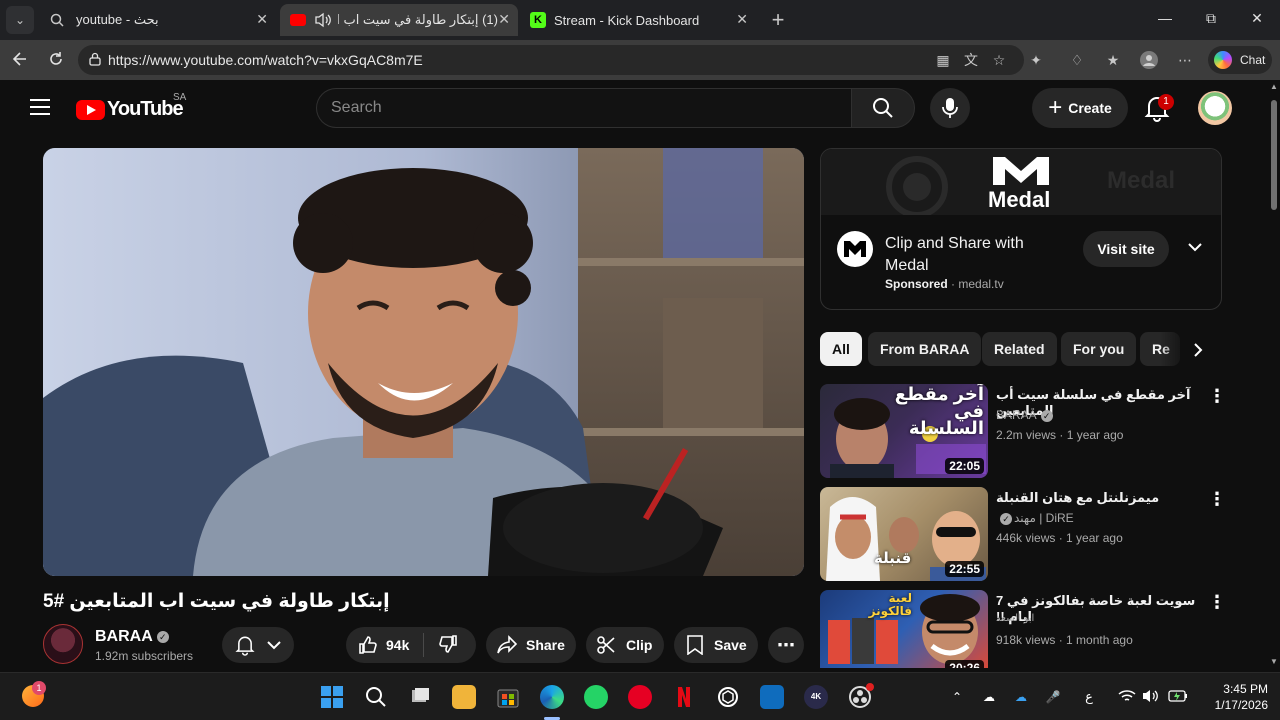 Image resolution: width=1280 pixels, height=720 pixels. I want to click on tab-actions-menu-button: ⌄, so click(20, 20).